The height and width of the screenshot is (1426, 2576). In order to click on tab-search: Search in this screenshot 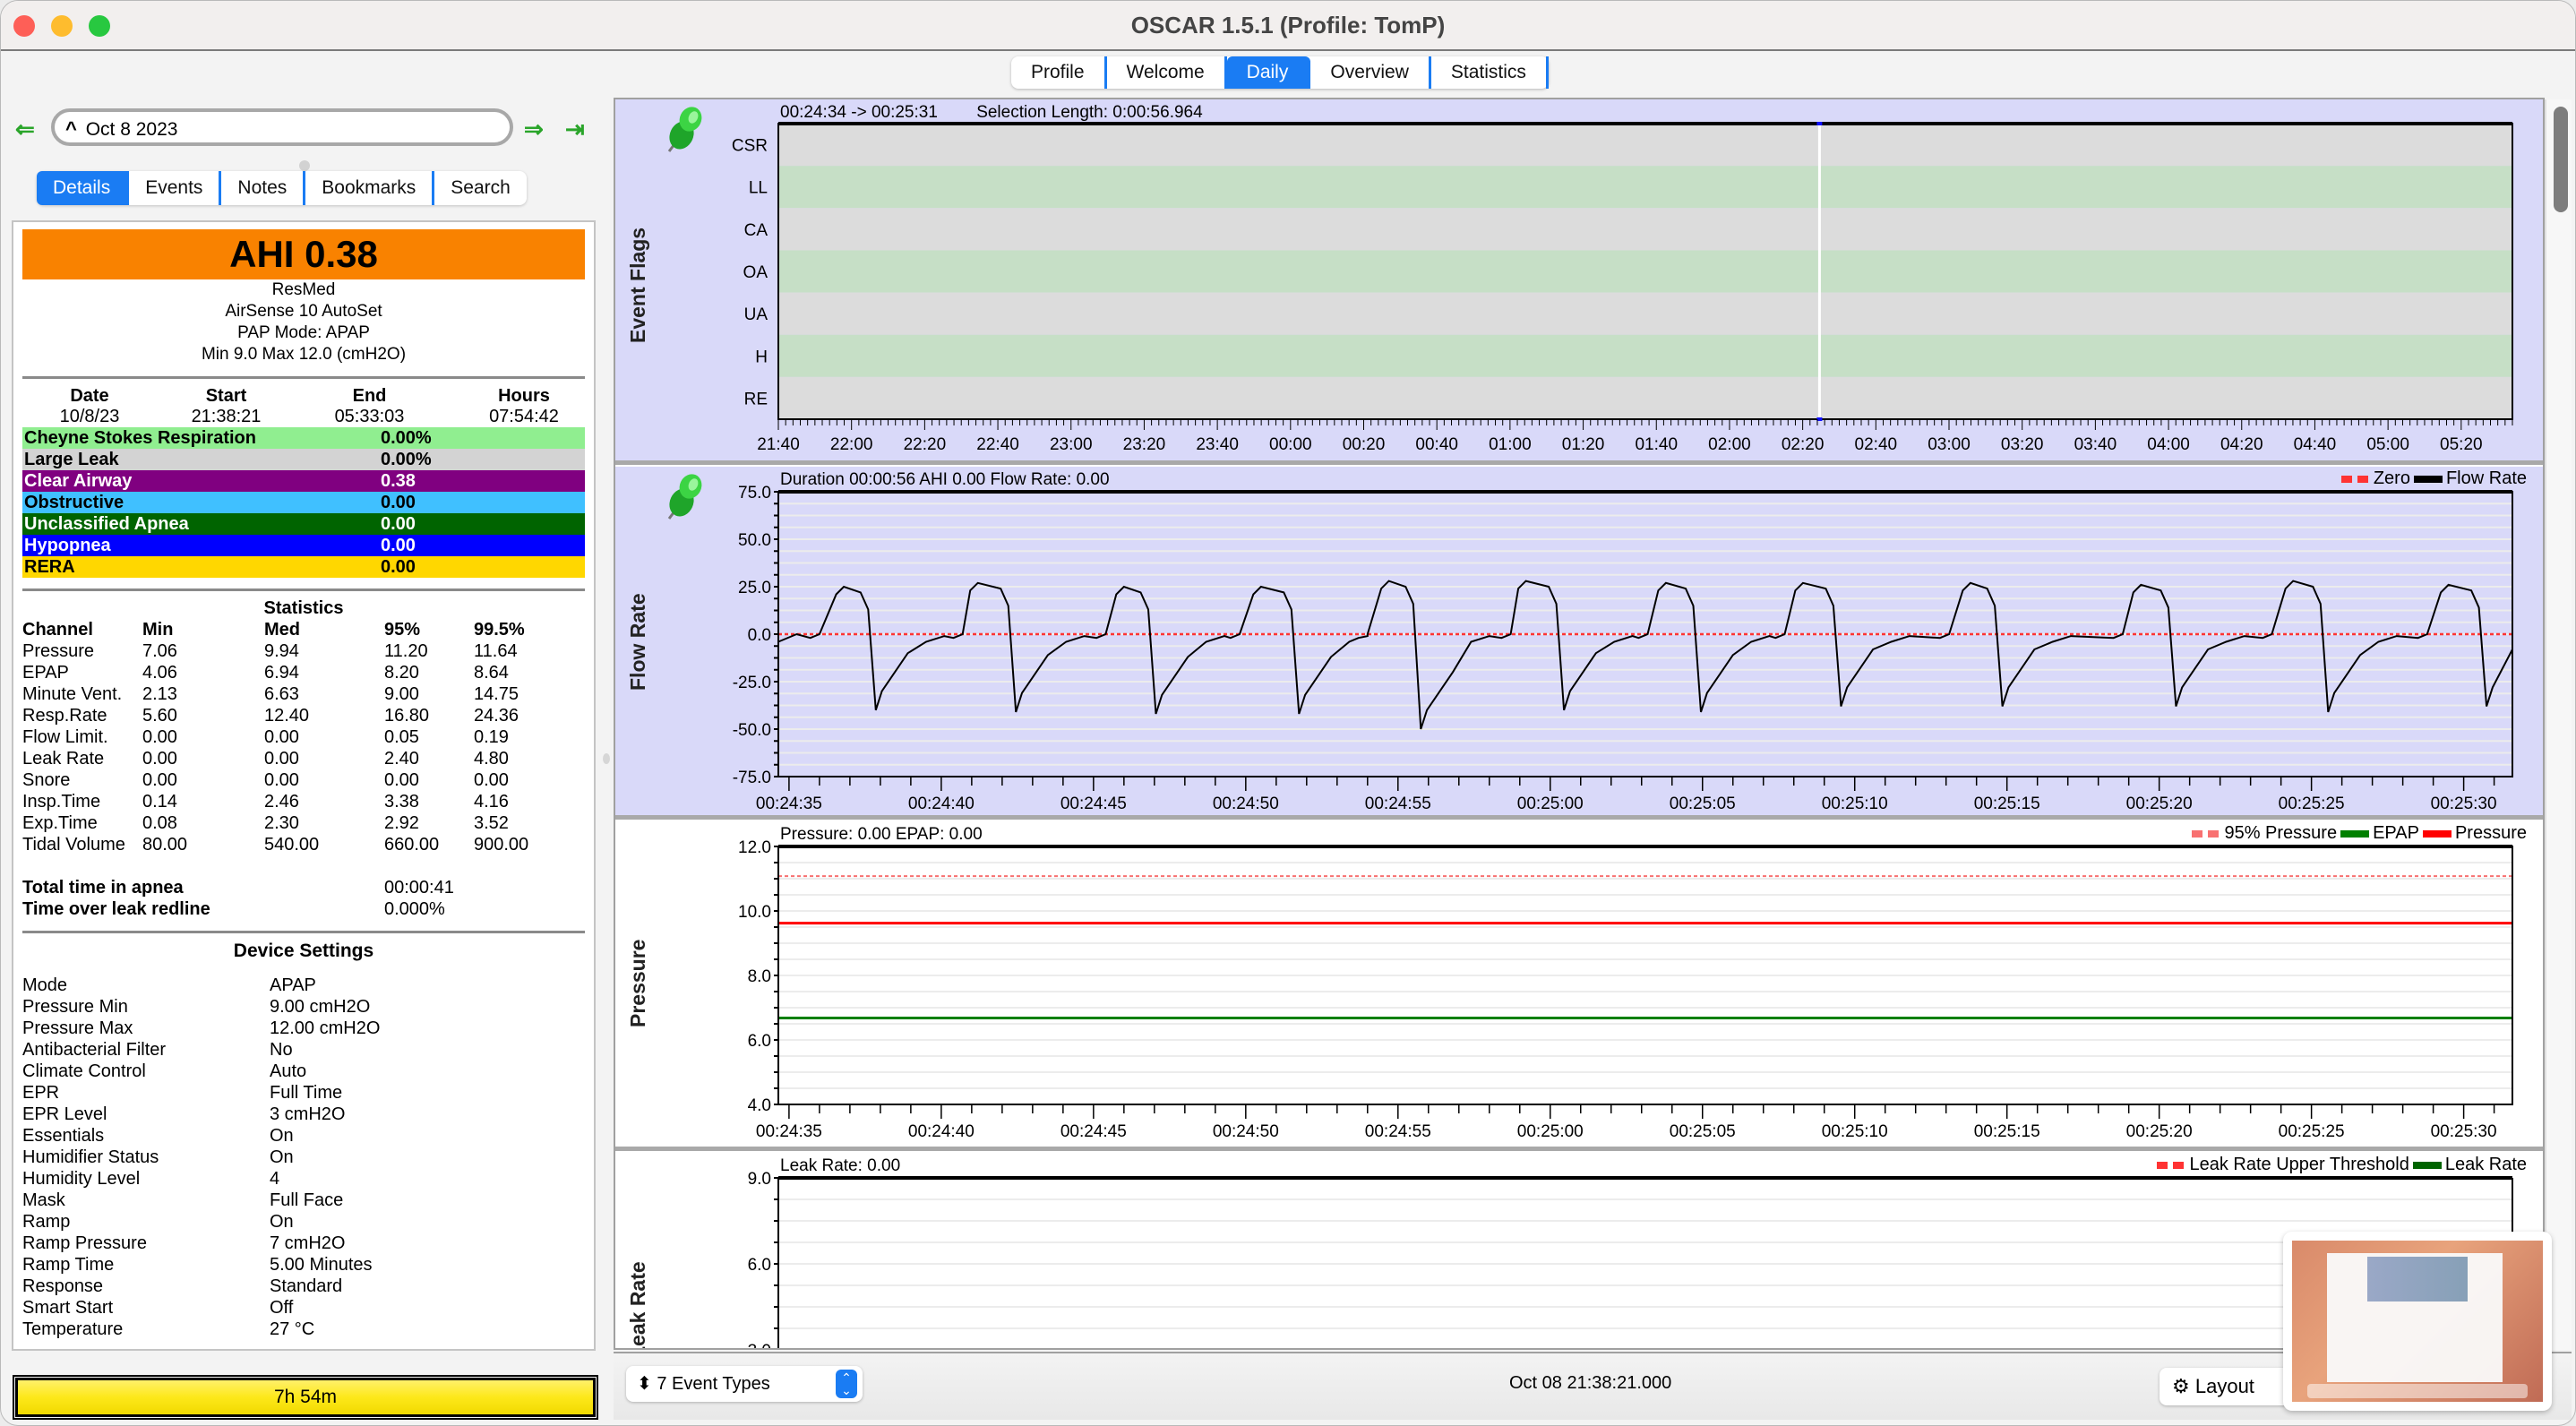, I will do `click(480, 188)`.